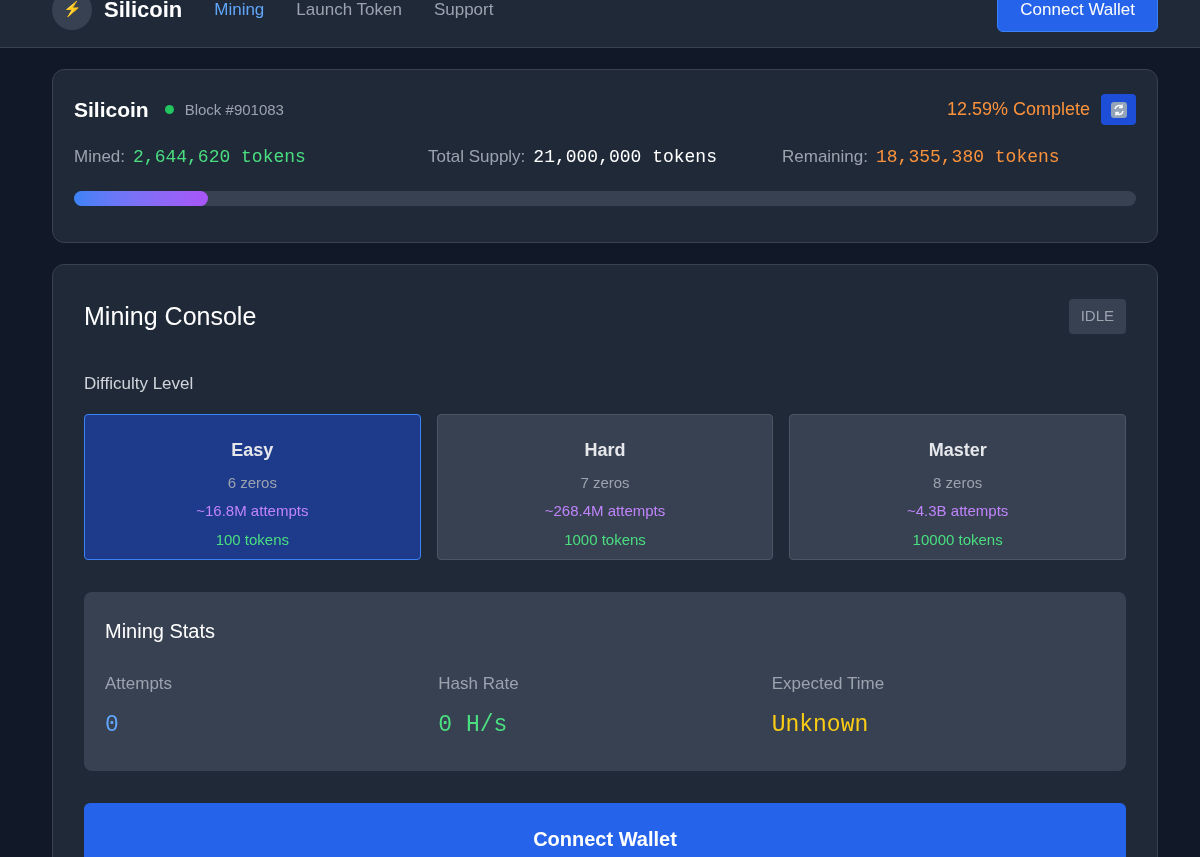  Describe the element at coordinates (957, 486) in the screenshot. I see `difficulty-option: Master 8 zeros ~4.3B attempts 10000 tokens` at that location.